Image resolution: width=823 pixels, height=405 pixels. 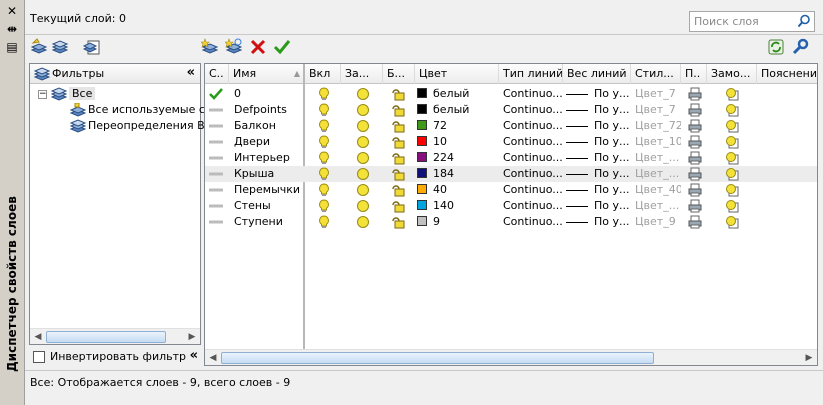 I want to click on settings-icon, so click(x=800, y=47).